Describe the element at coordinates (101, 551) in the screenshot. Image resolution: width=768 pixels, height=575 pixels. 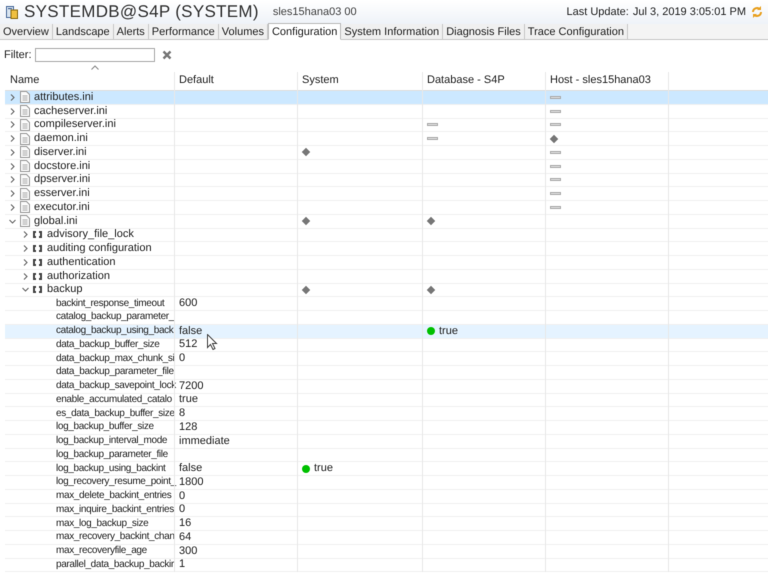
I see `parameter-name: max_recoveryfile_age` at that location.